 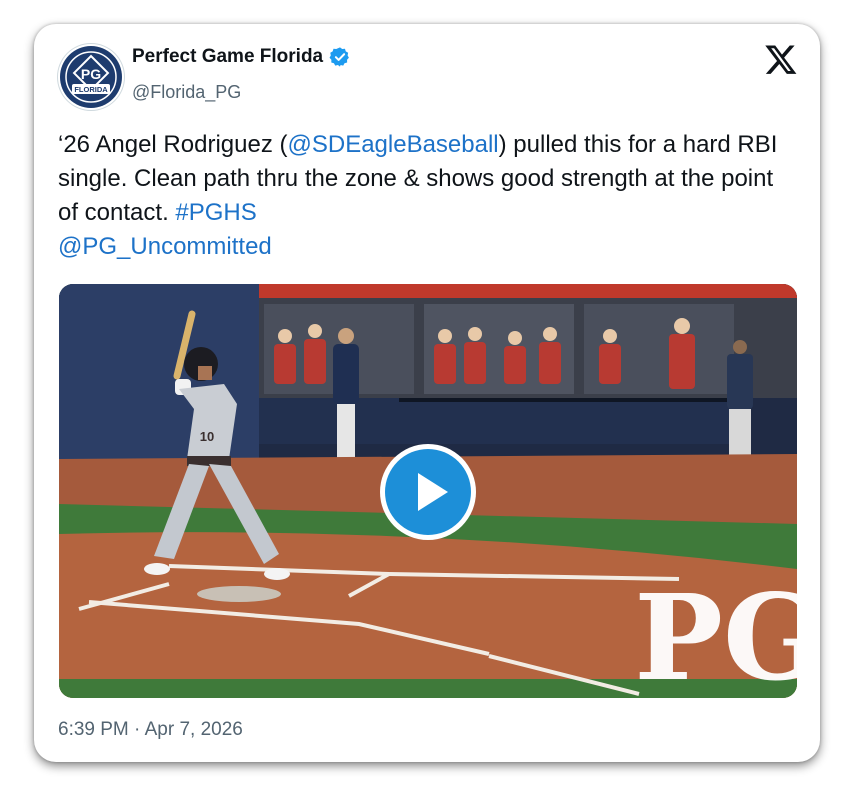 I want to click on pg-florida-logo: PG FLORIDA, so click(x=91, y=77).